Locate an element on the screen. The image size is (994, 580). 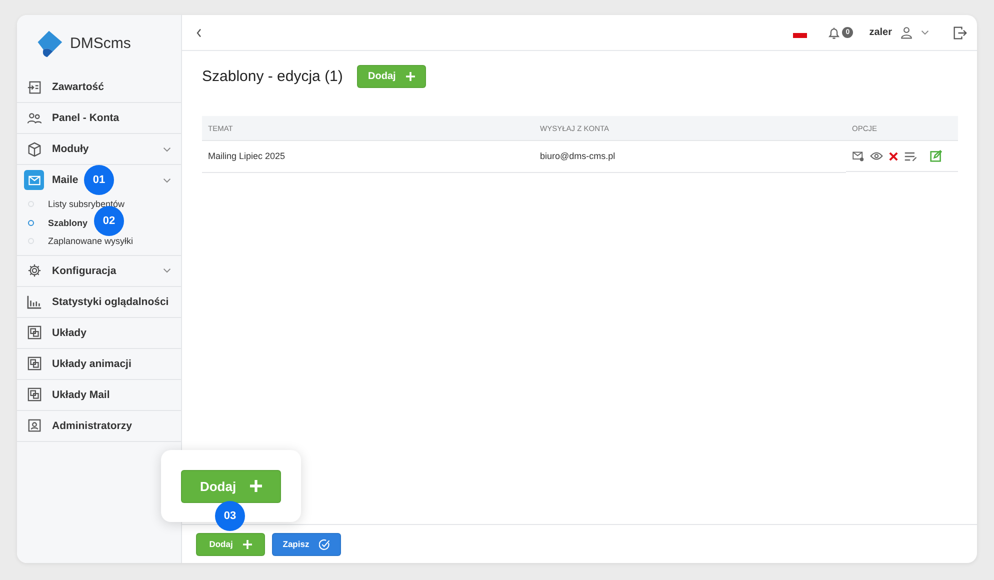
logout-icon is located at coordinates (960, 33).